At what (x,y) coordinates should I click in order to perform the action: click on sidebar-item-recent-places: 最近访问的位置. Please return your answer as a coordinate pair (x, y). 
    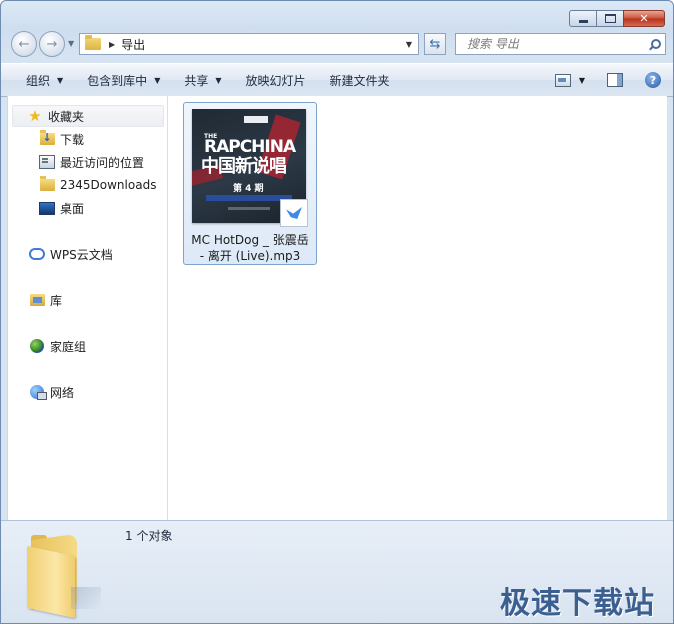
    Looking at the image, I should click on (91, 162).